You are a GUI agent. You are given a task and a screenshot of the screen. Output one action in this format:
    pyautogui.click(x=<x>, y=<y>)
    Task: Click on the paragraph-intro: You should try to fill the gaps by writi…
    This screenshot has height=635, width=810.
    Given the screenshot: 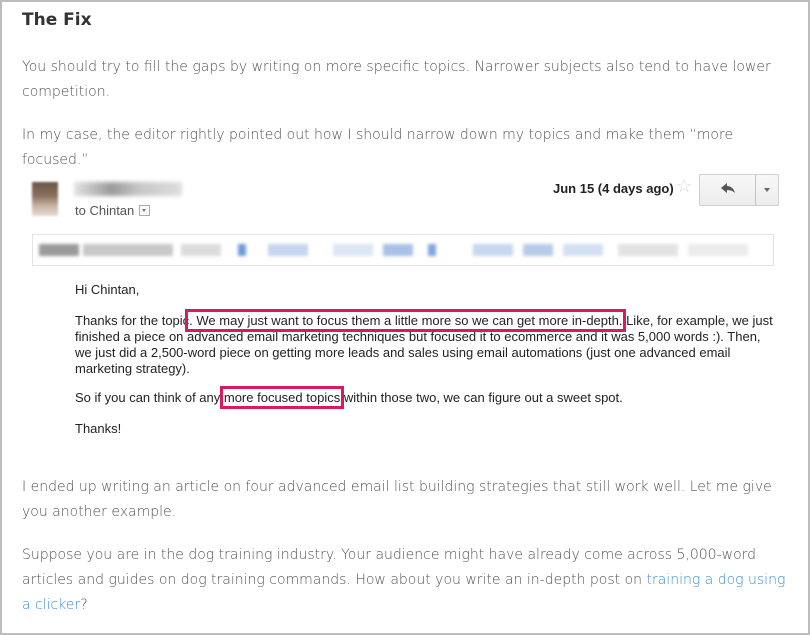 What is the action you would take?
    pyautogui.click(x=396, y=79)
    